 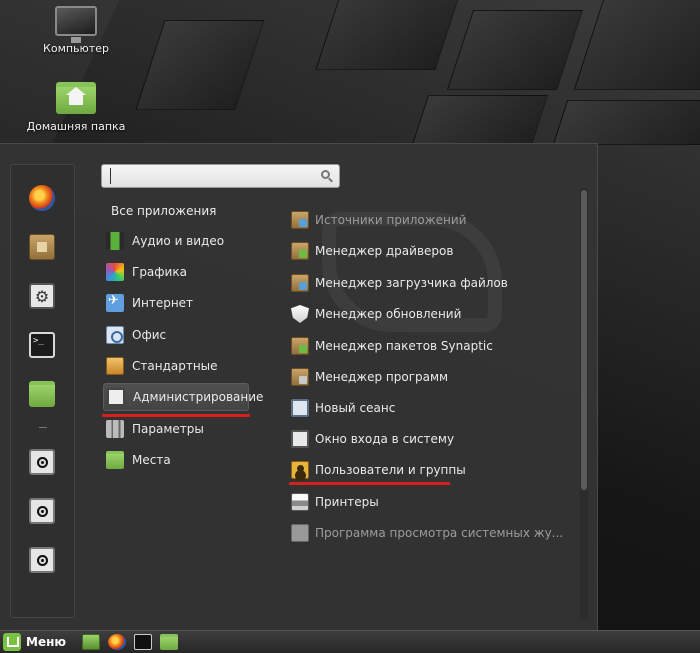 What do you see at coordinates (369, 483) in the screenshot?
I see `highlight-underline` at bounding box center [369, 483].